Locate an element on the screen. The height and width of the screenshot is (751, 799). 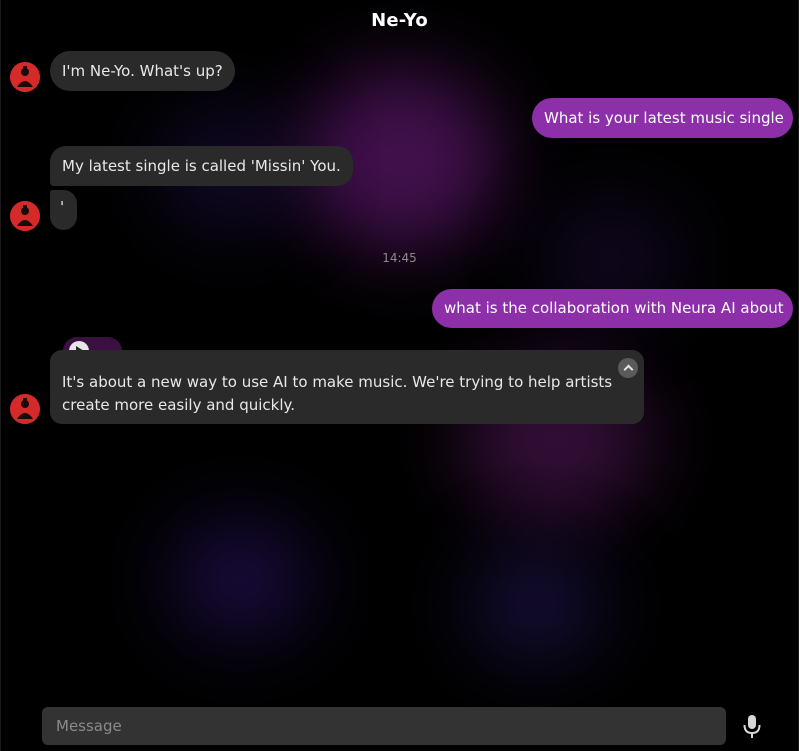
bot-message: I'm Ne-Yo. What's up? is located at coordinates (142, 71).